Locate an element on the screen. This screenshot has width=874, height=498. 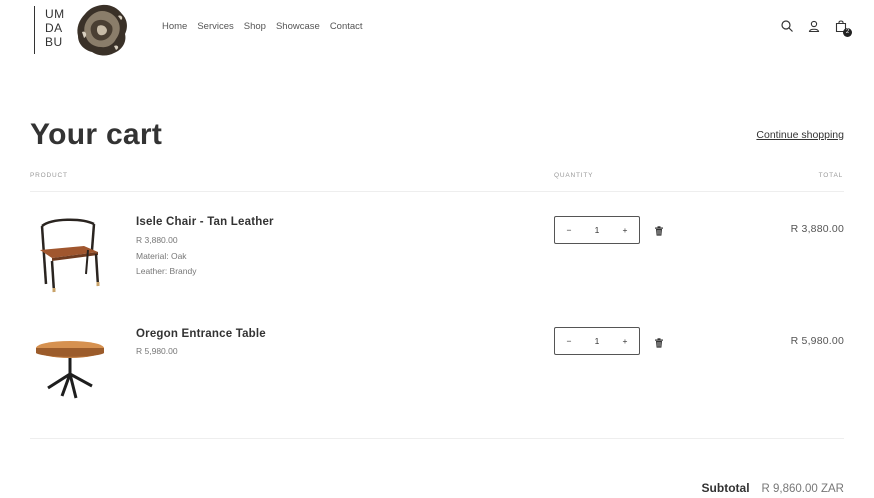
column-header-quantity: Quantity is located at coordinates (574, 175).